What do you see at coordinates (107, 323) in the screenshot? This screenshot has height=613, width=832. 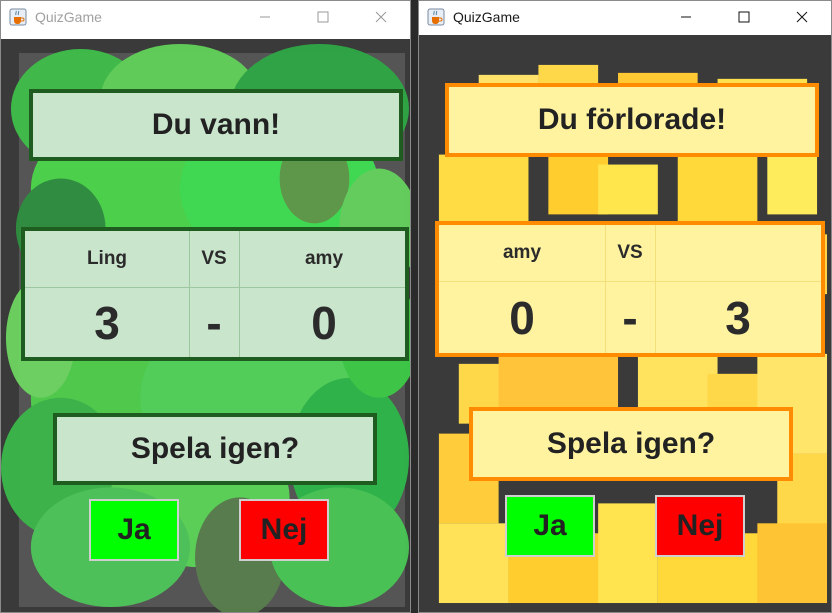 I see `score-left: 3` at bounding box center [107, 323].